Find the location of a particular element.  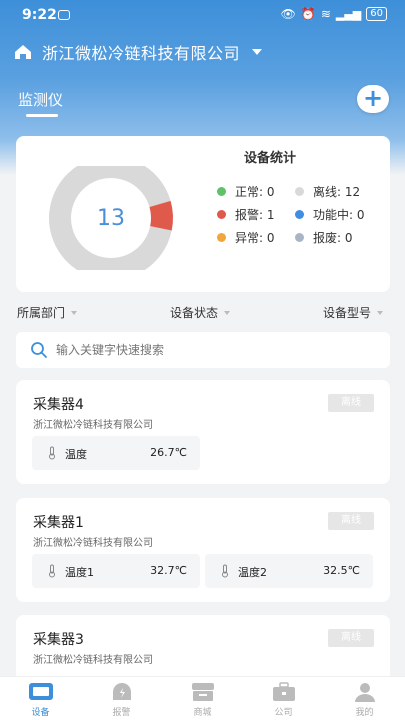

device-name: 采集器1 is located at coordinates (58, 523).